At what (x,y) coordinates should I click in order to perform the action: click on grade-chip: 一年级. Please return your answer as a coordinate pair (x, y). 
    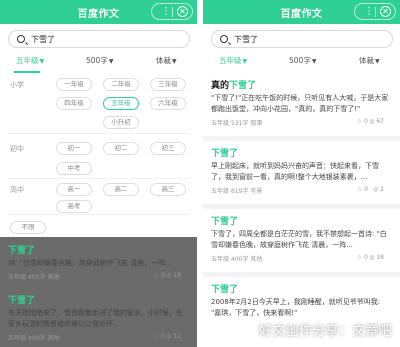
    Looking at the image, I should click on (74, 84).